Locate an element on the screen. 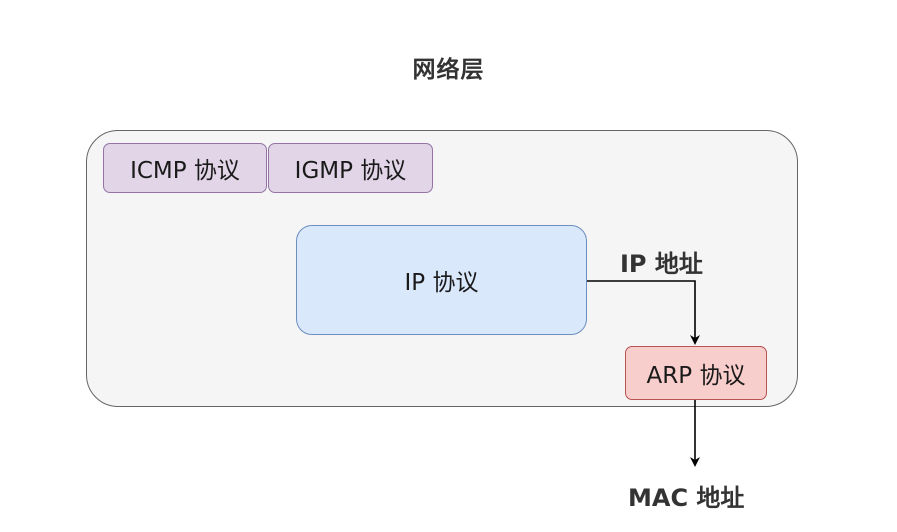 This screenshot has width=897, height=532. arp-protocol-box: ARP 协议 is located at coordinates (696, 373).